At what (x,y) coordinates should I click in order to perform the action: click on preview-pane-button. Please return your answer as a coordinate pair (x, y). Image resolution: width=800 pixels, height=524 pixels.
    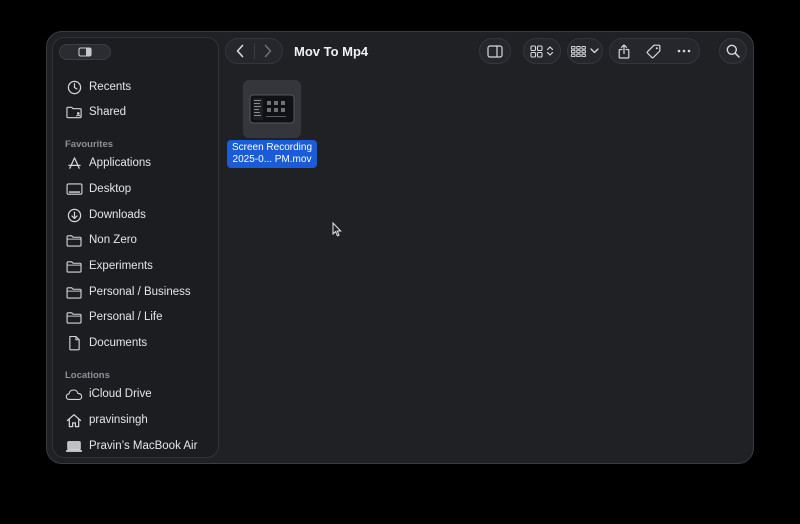
    Looking at the image, I should click on (495, 51).